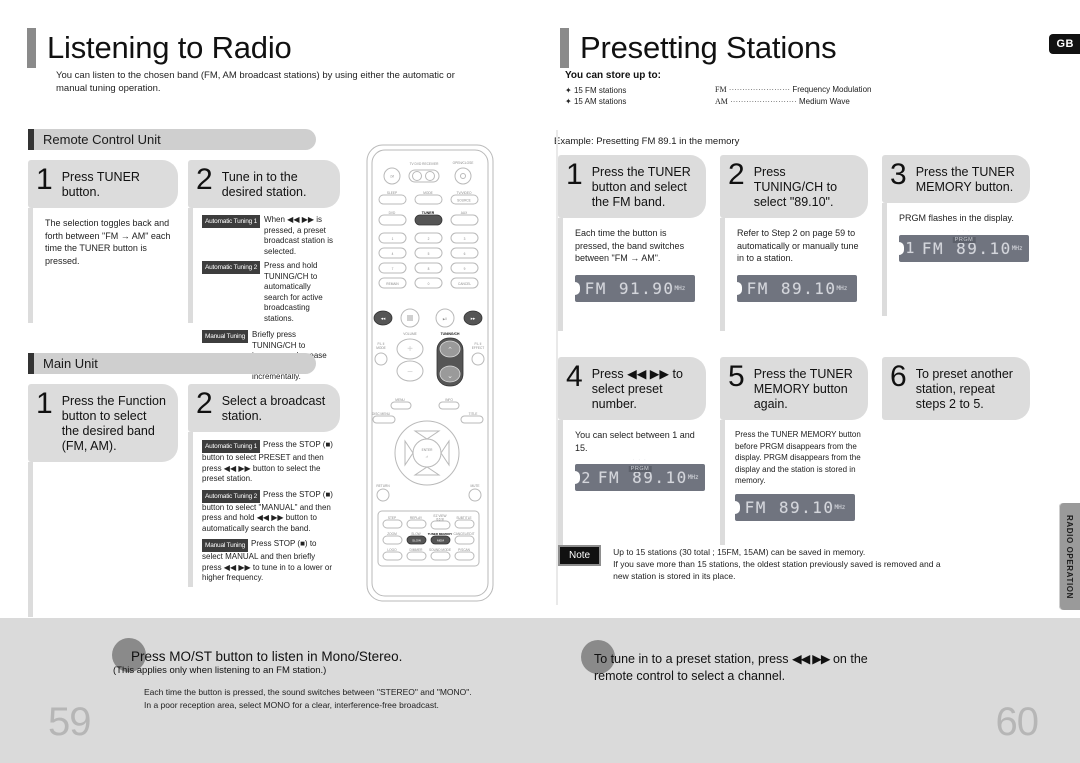  I want to click on step-title: Press TUNING/CH to select "89.10"., so click(795, 187).